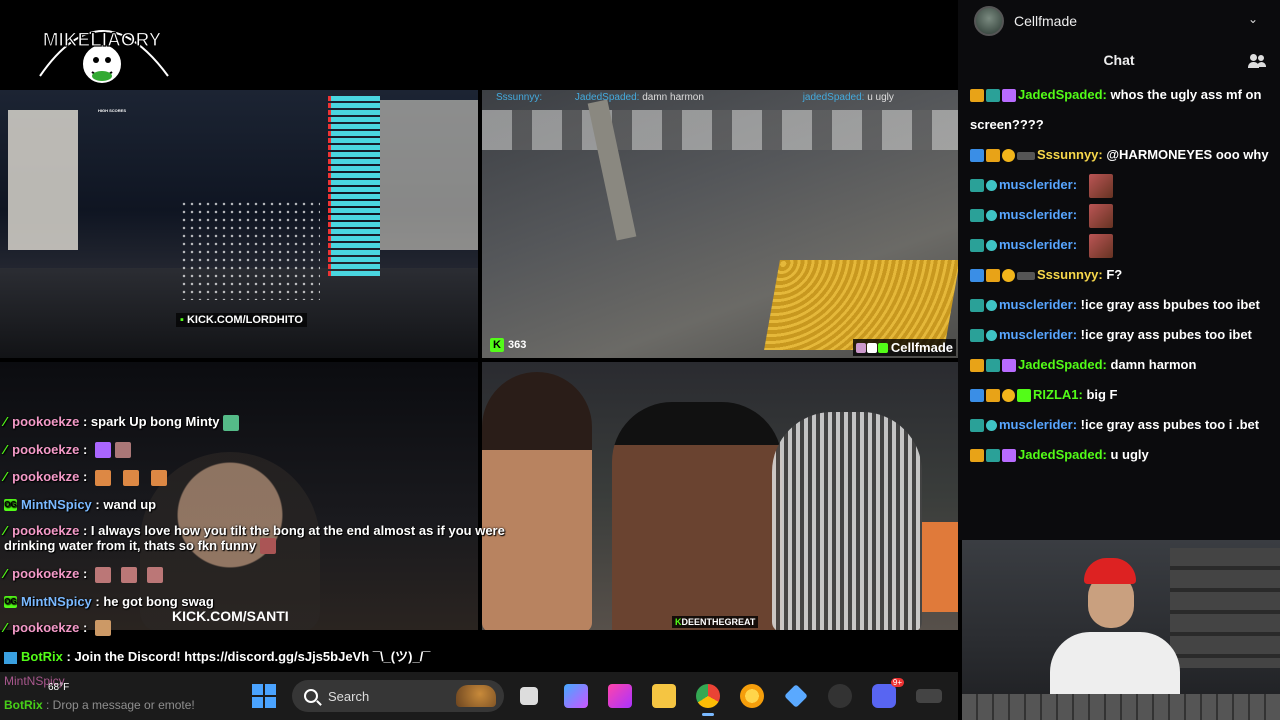  Describe the element at coordinates (1119, 21) in the screenshot. I see `channel-header: Cellfmade ⌄` at that location.